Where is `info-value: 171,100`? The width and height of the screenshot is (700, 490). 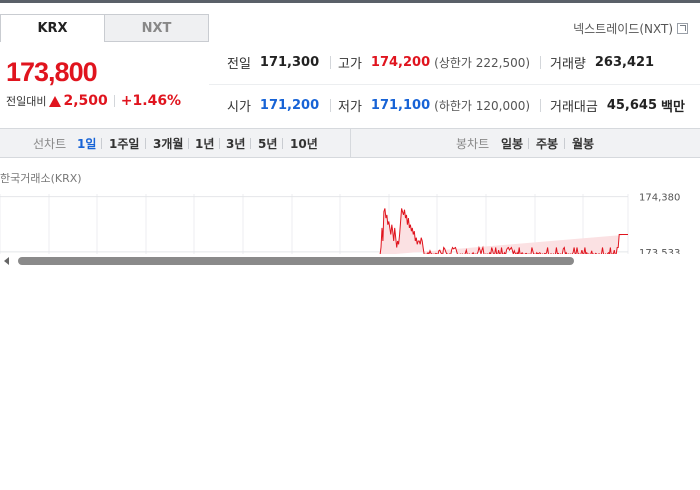
info-value: 171,100 is located at coordinates (400, 105).